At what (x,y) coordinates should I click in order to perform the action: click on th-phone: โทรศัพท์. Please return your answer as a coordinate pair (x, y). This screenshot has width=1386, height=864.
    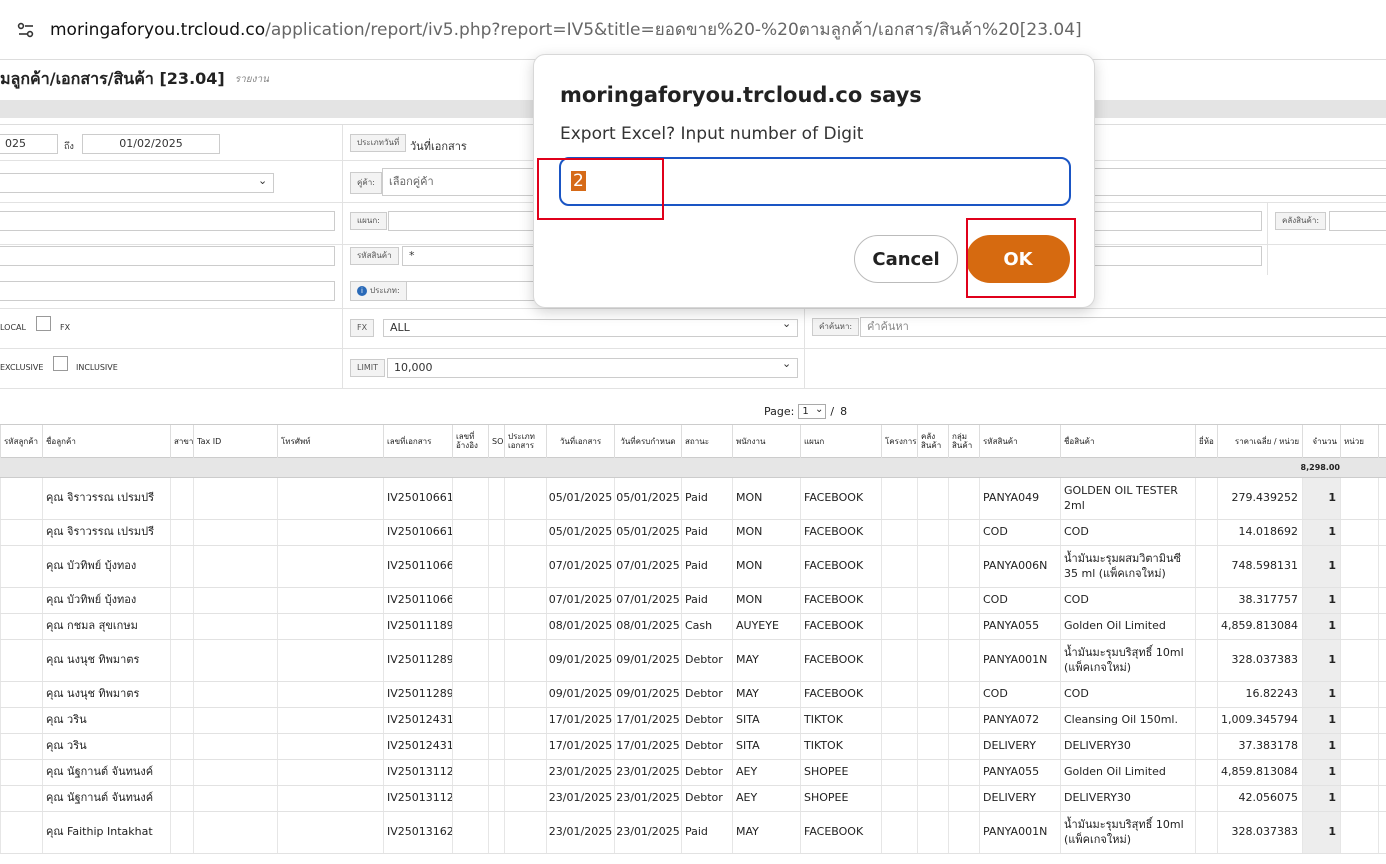
    Looking at the image, I should click on (330, 442).